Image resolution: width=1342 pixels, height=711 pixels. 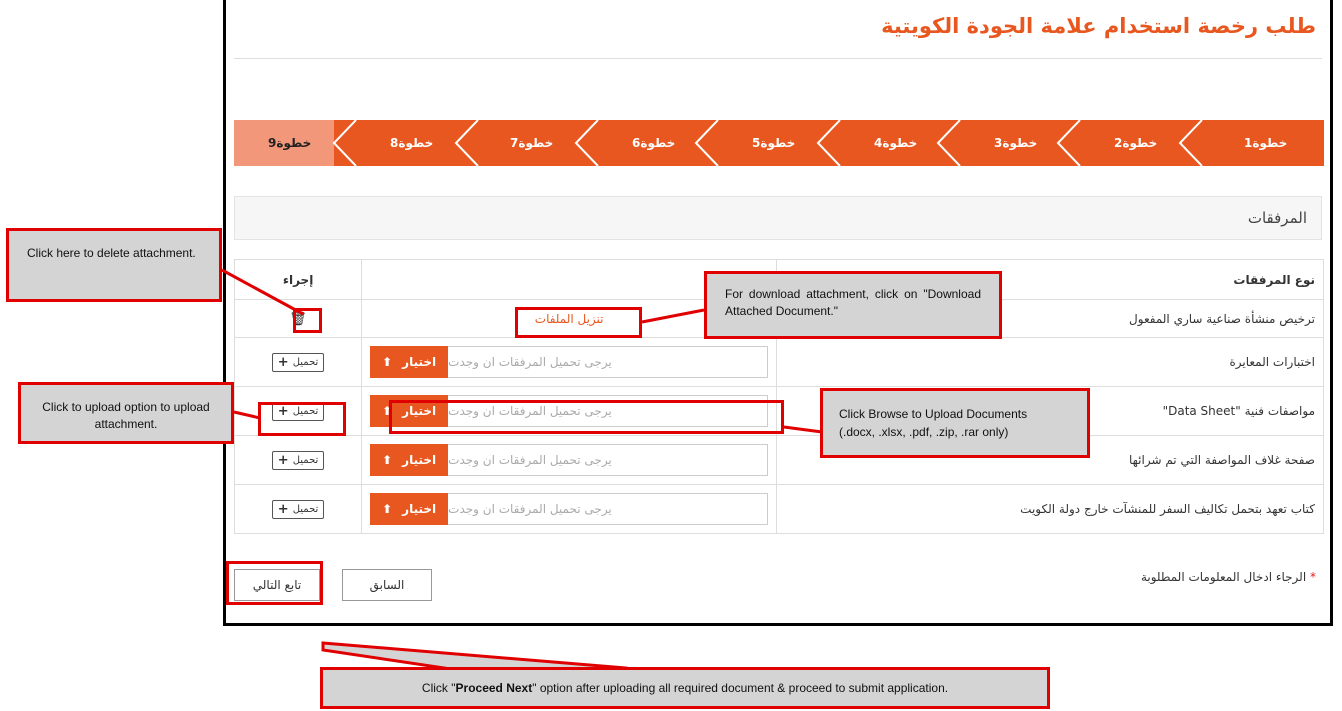 What do you see at coordinates (933, 414) in the screenshot?
I see `browse-callout-line1: Click Browse to Upload Documents` at bounding box center [933, 414].